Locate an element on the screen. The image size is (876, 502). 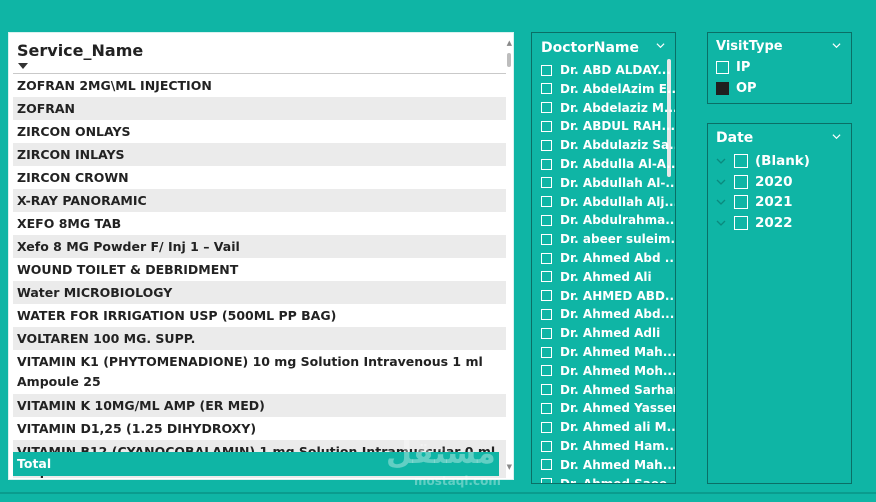
slicer-title: DoctorName is located at coordinates (590, 48).